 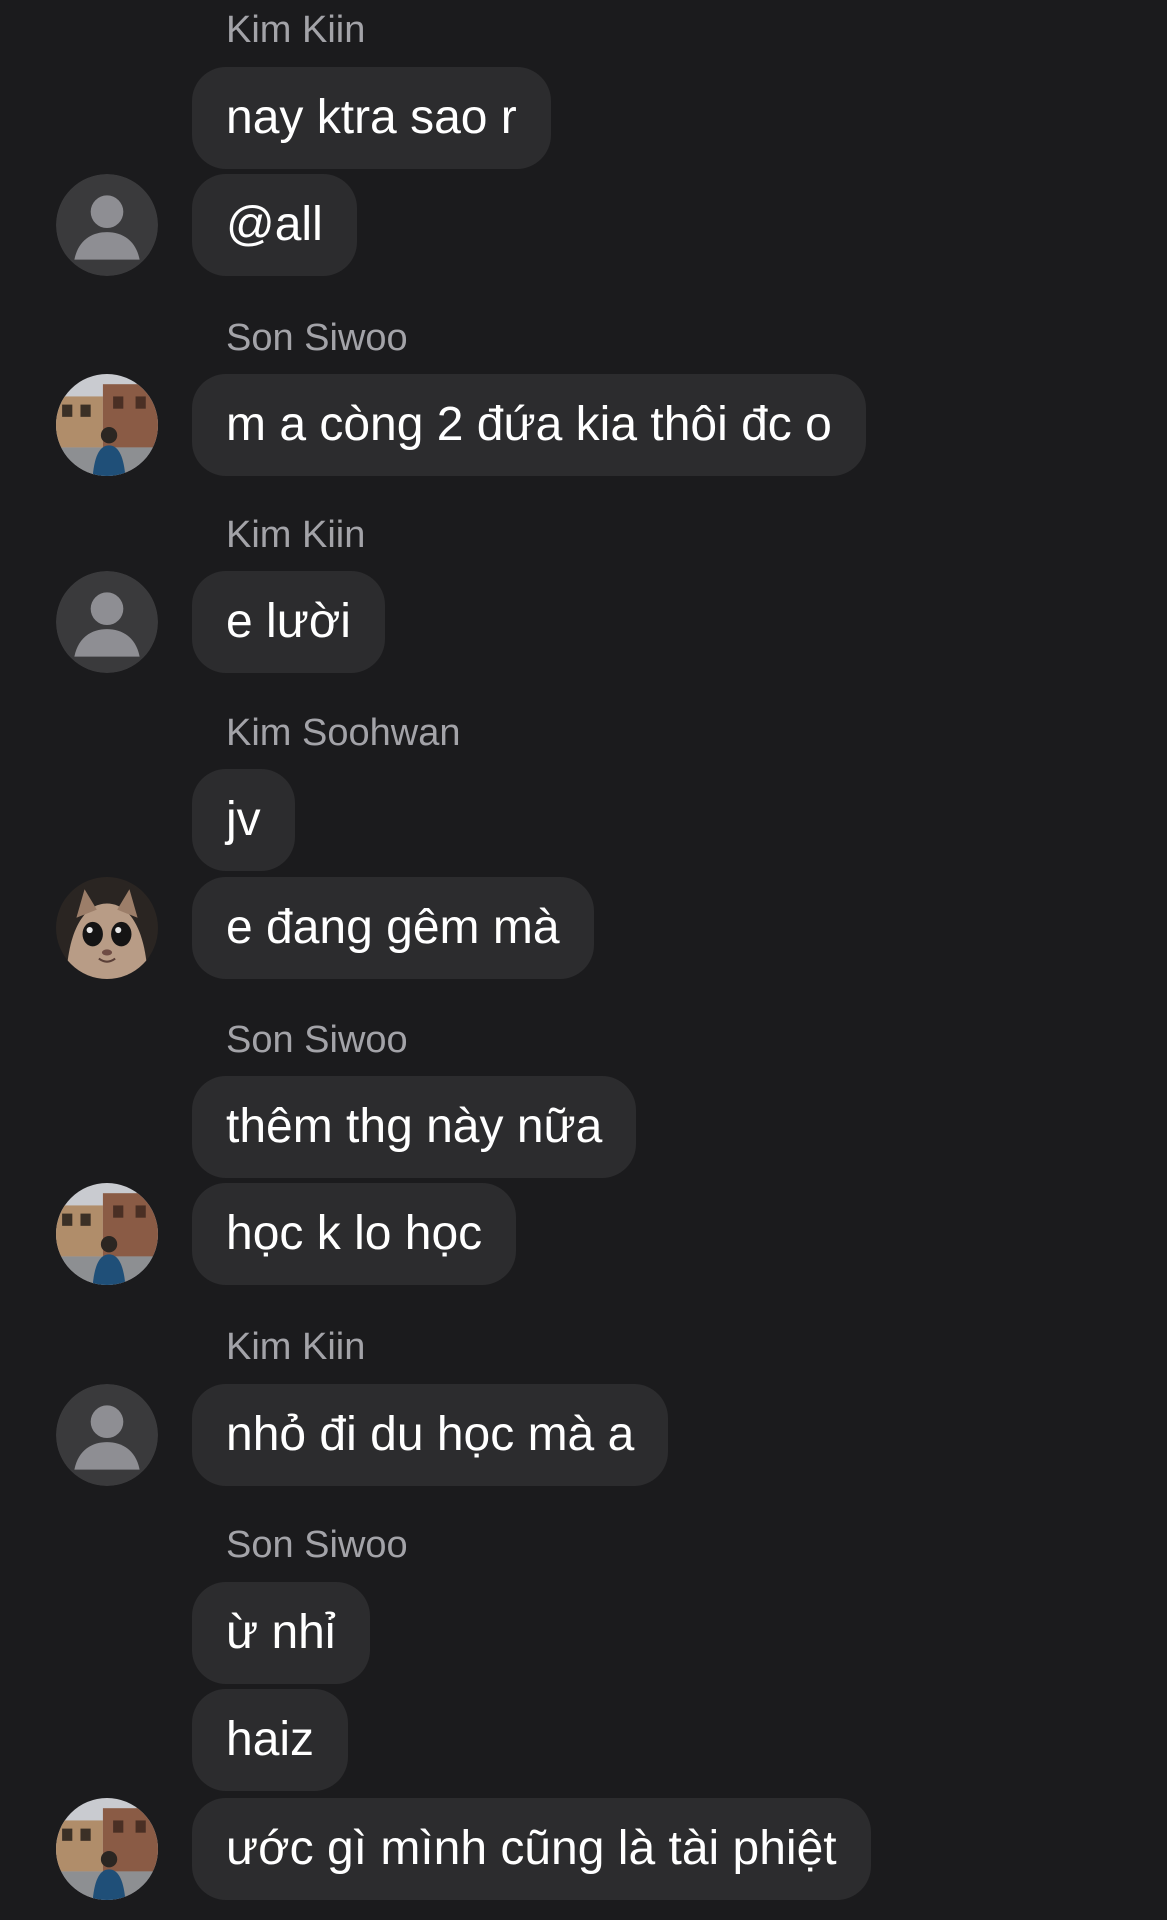 What do you see at coordinates (531, 1849) in the screenshot?
I see `message-bubble: ước gì mình cũng là tài phiệt` at bounding box center [531, 1849].